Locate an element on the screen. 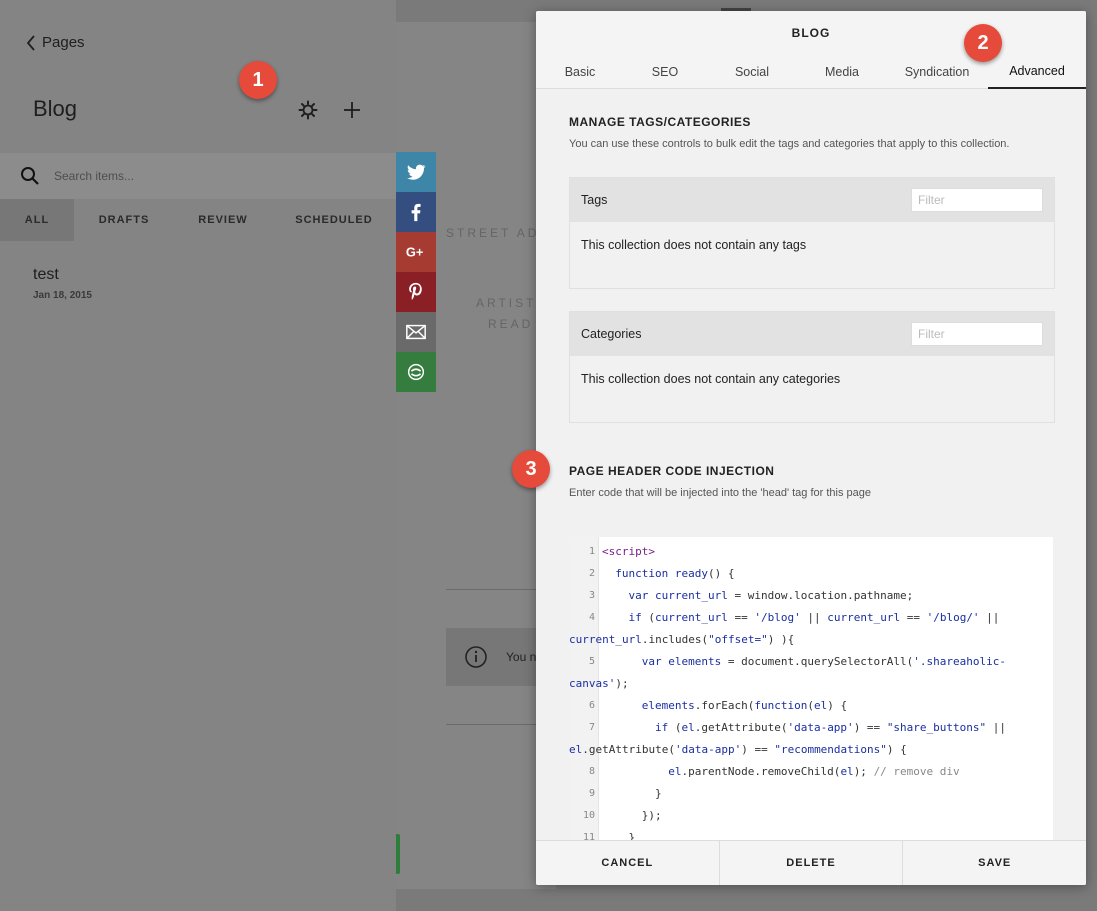 The image size is (1097, 911). list-item: test Jan 18, 2015 is located at coordinates (62, 283).